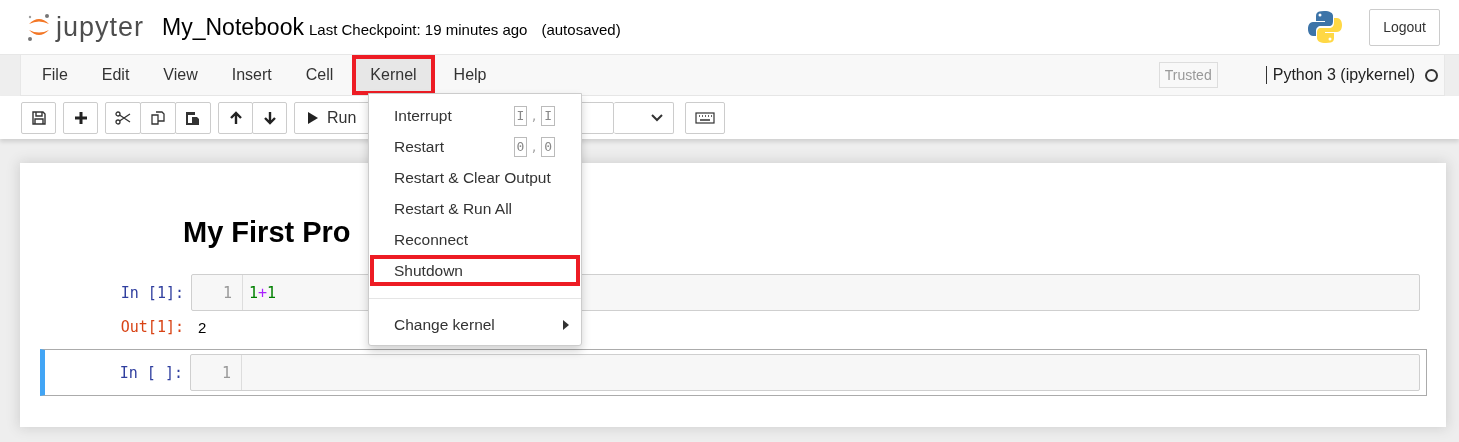 This screenshot has height=442, width=1459. Describe the element at coordinates (267, 232) in the screenshot. I see `notebook-heading: My First Pro` at that location.